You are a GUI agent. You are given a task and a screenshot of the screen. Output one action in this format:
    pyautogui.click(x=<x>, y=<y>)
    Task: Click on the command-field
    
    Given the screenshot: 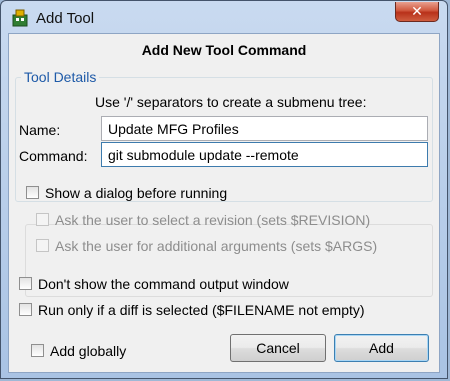 What is the action you would take?
    pyautogui.click(x=264, y=154)
    